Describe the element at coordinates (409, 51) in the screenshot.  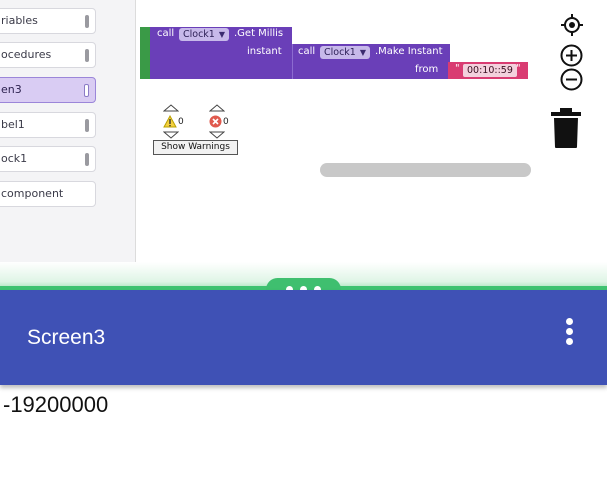
I see `block-method-label: .Make Instant` at that location.